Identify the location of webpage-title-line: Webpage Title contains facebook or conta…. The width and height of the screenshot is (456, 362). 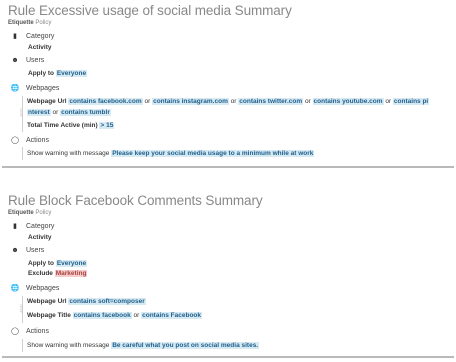
(114, 315).